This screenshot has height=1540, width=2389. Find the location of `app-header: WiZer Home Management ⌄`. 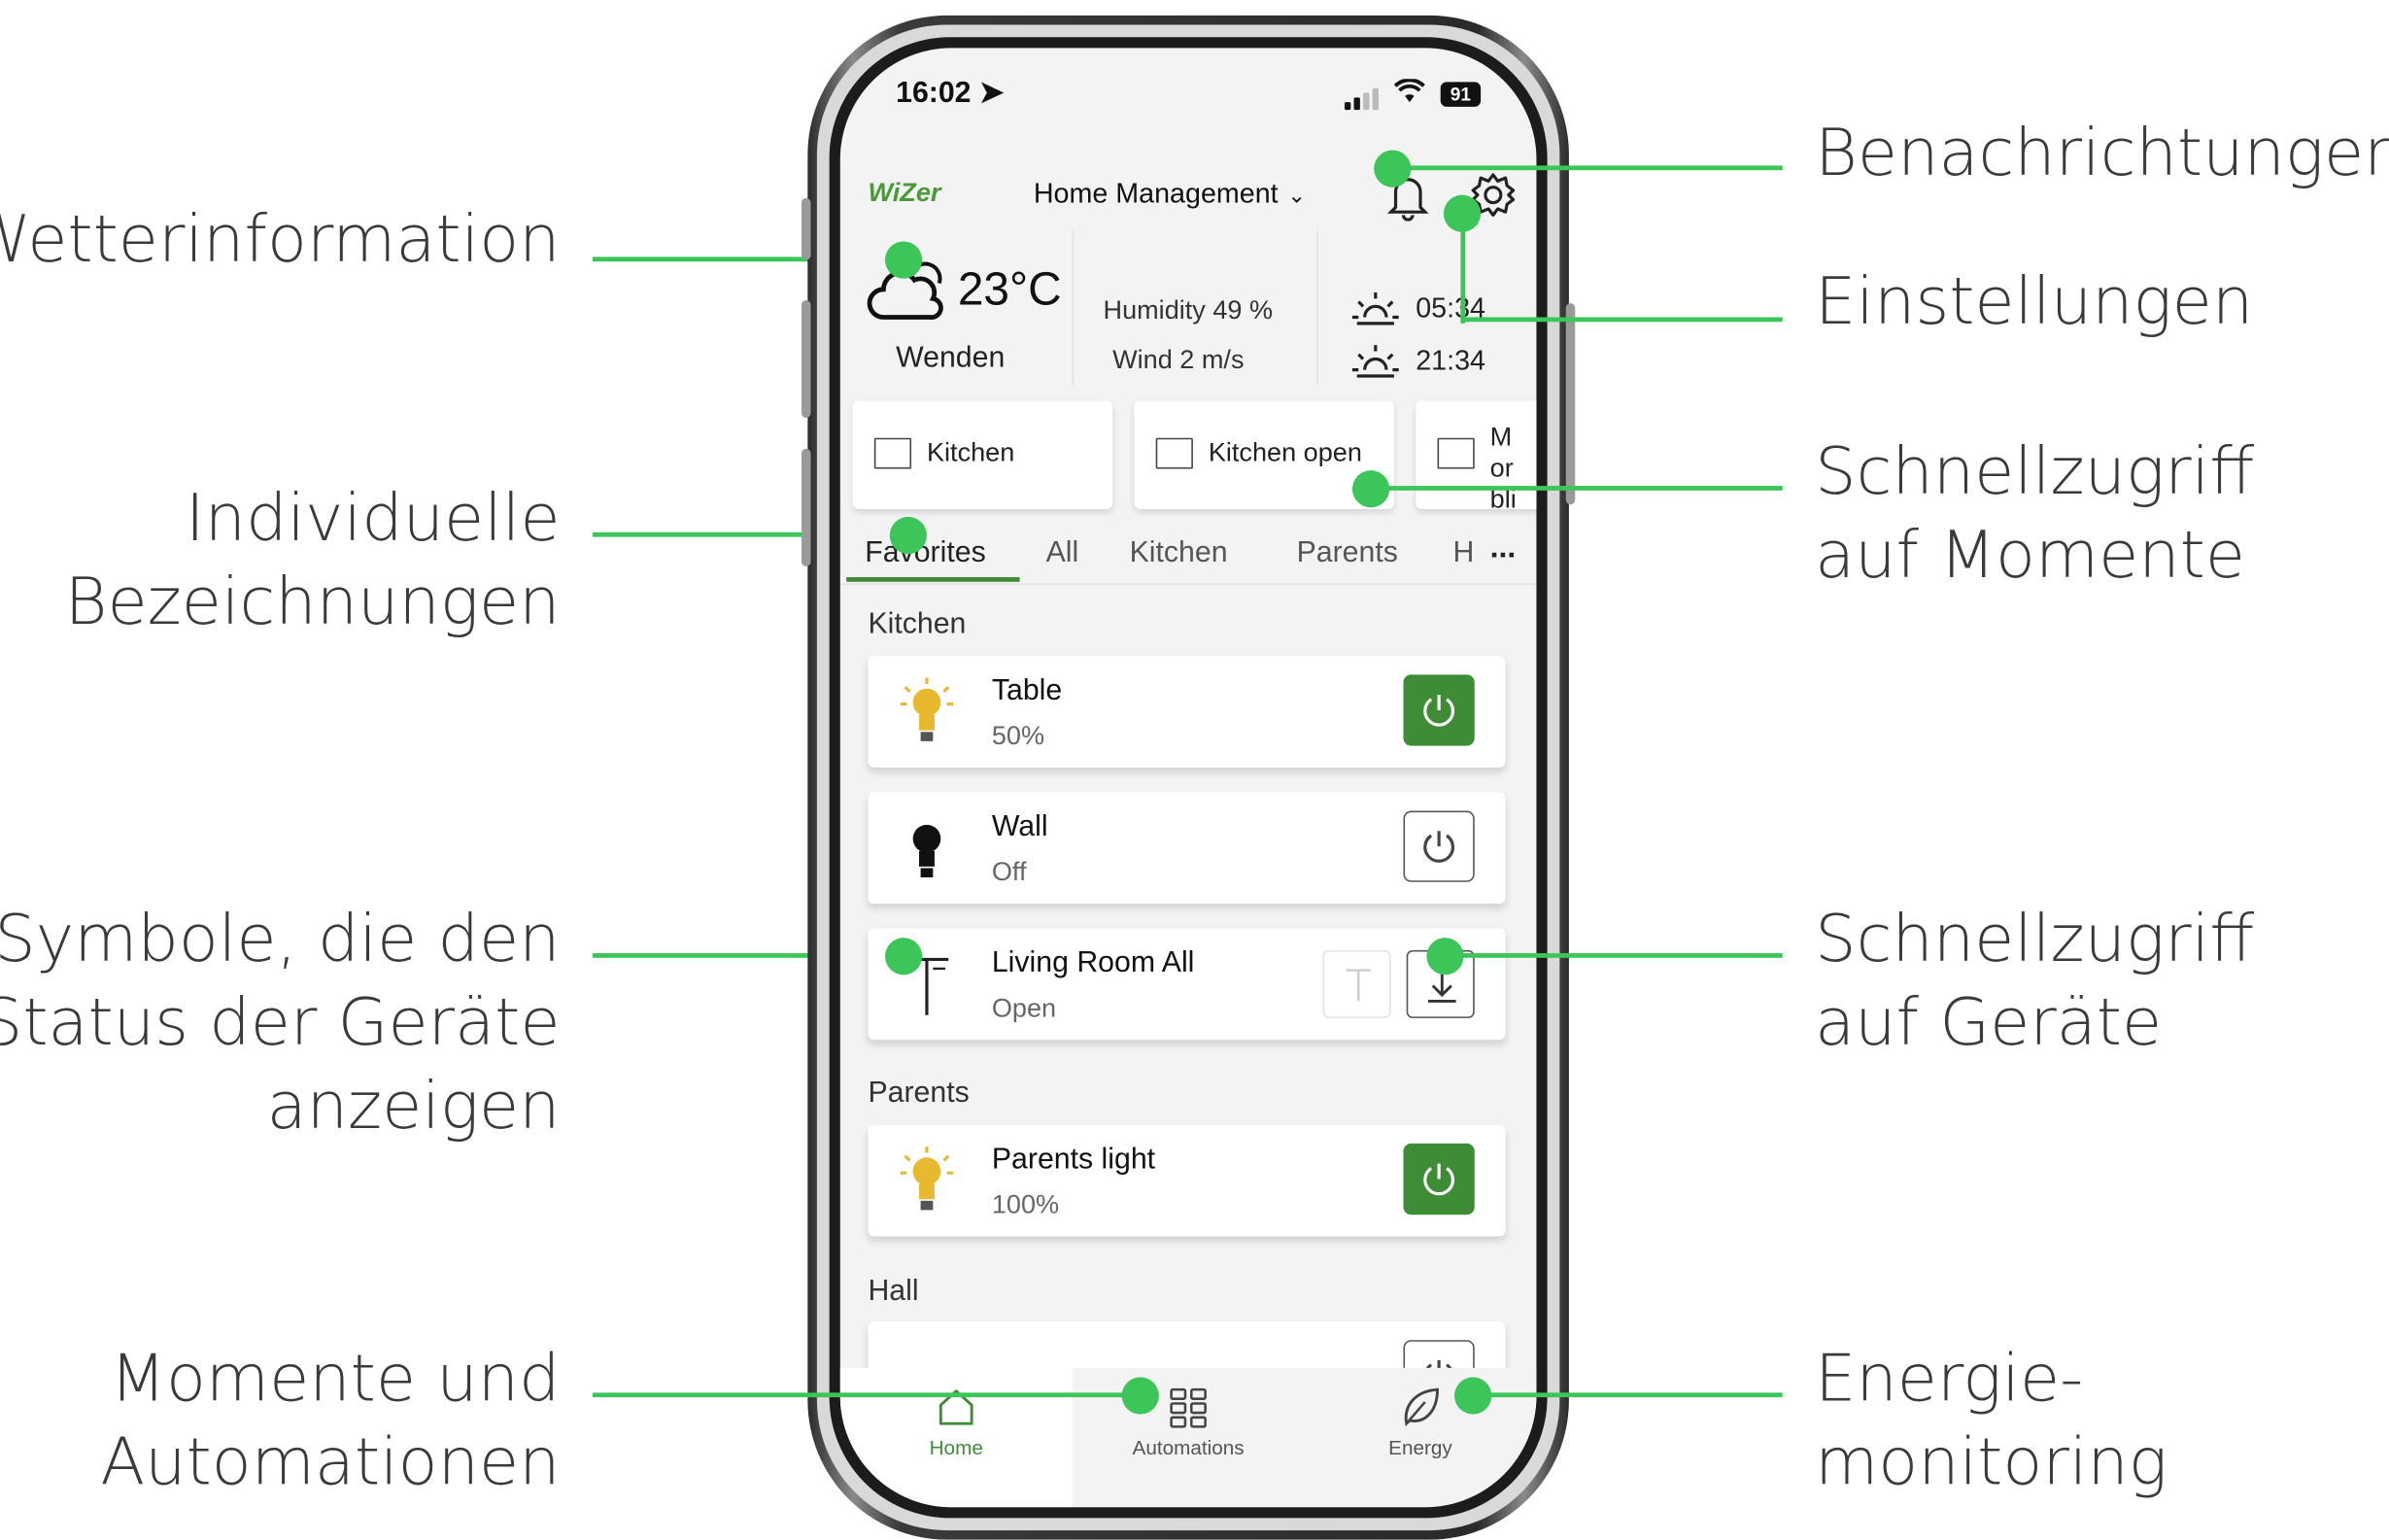

app-header: WiZer Home Management ⌄ is located at coordinates (1188, 200).